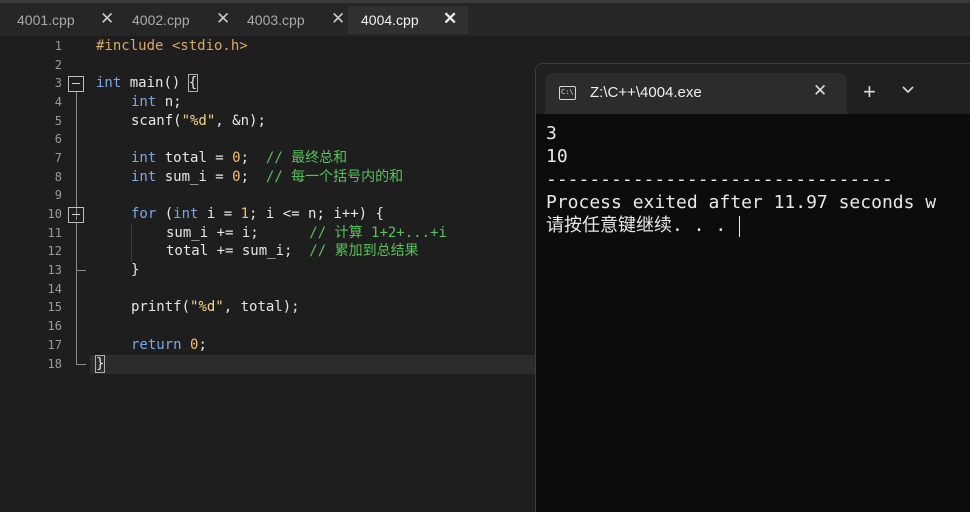 This screenshot has height=512, width=970. What do you see at coordinates (58, 65) in the screenshot?
I see `line-number: 2` at bounding box center [58, 65].